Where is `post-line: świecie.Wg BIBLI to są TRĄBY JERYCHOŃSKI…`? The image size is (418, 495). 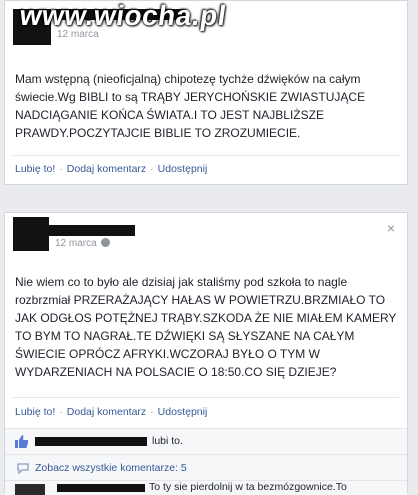
post-line: świecie.Wg BIBLI to są TRĄBY JERYCHOŃSKI… is located at coordinates (190, 97).